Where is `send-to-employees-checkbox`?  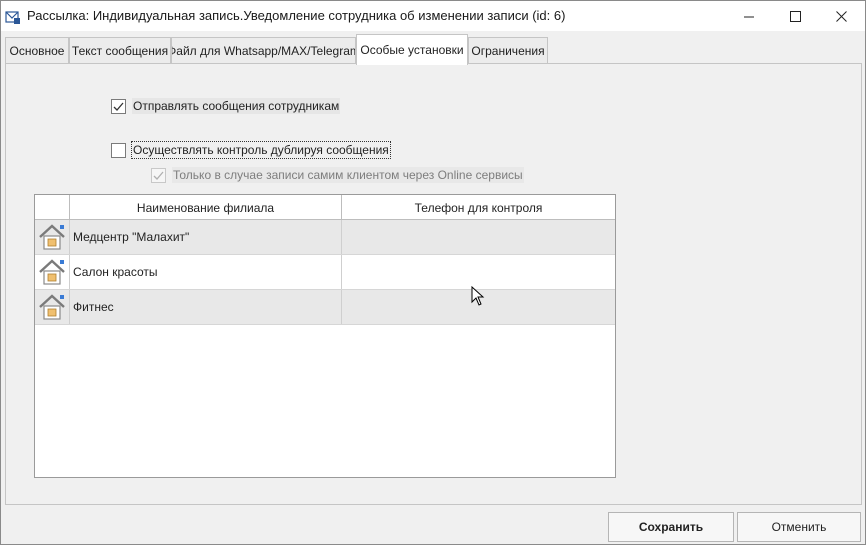
send-to-employees-checkbox is located at coordinates (118, 106).